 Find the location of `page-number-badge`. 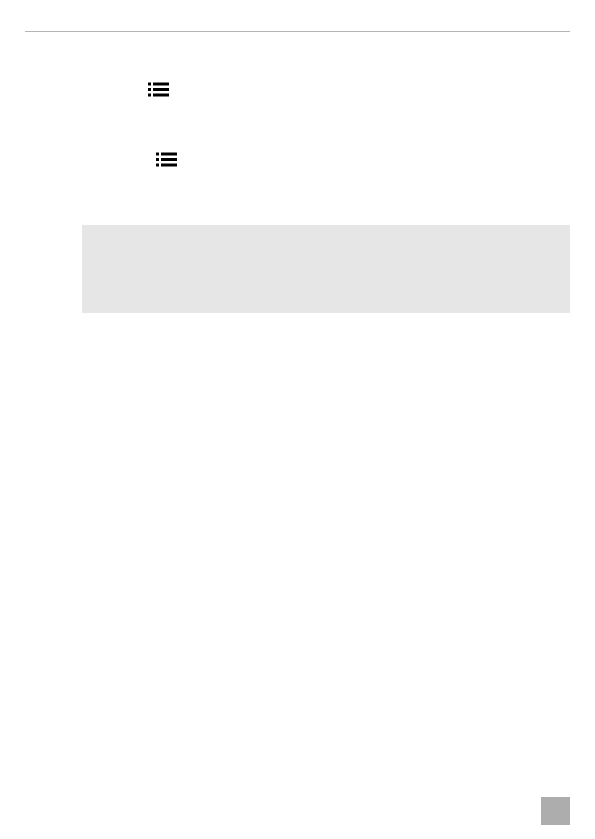

page-number-badge is located at coordinates (555, 811).